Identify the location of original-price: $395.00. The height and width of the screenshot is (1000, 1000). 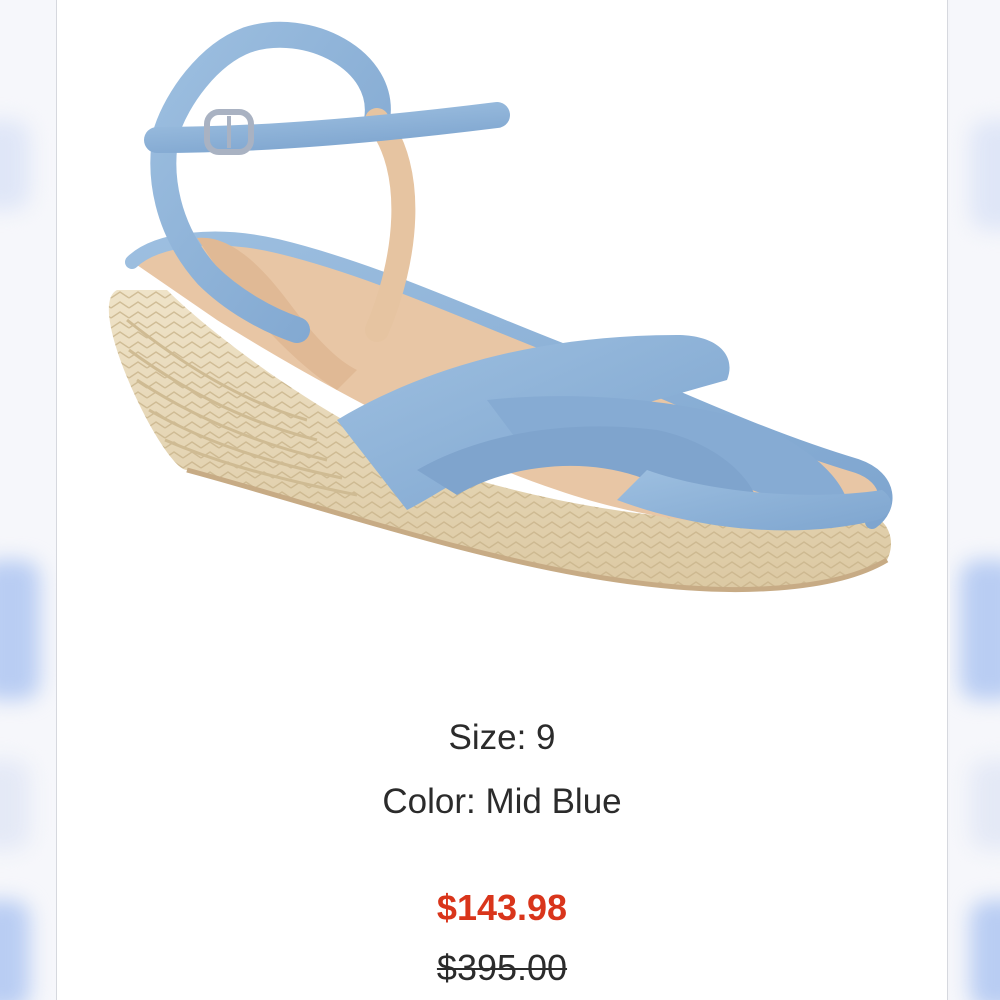
(502, 967).